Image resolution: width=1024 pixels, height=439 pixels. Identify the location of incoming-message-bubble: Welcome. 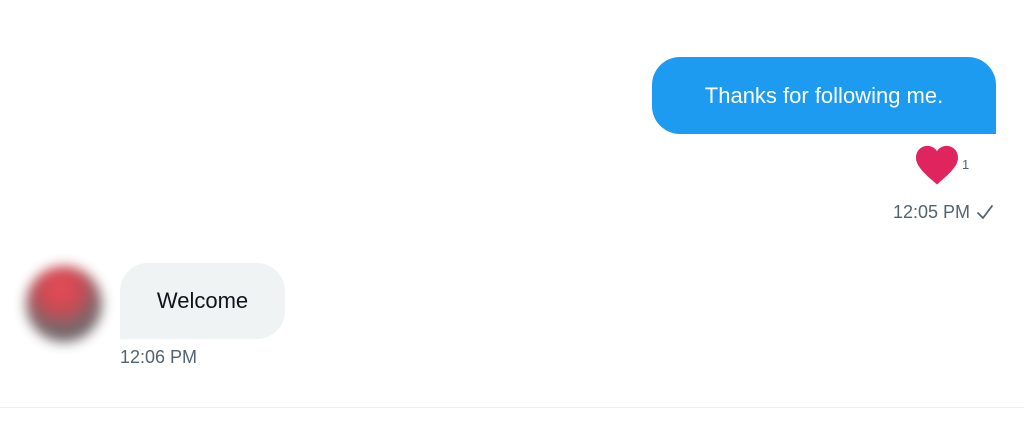
(202, 301).